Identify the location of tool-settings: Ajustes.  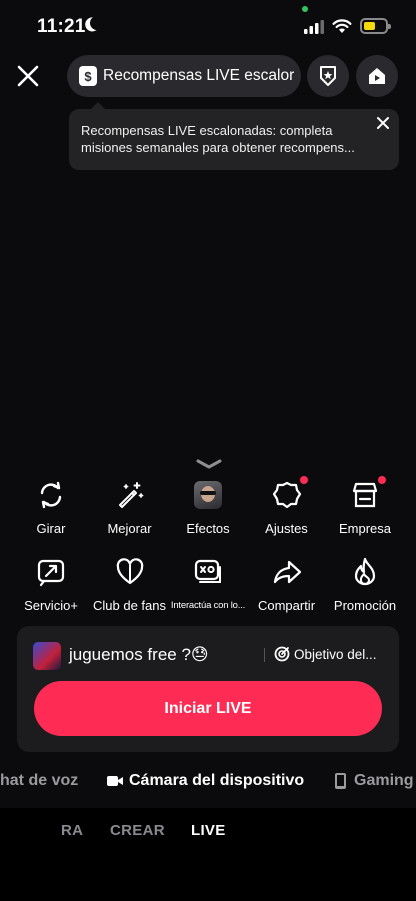
(287, 506).